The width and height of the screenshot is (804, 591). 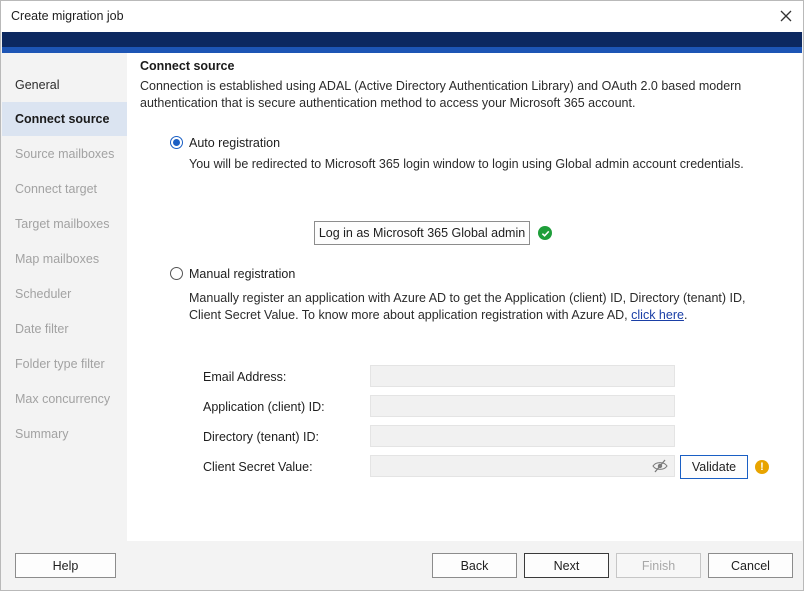 I want to click on close-icon, so click(x=786, y=16).